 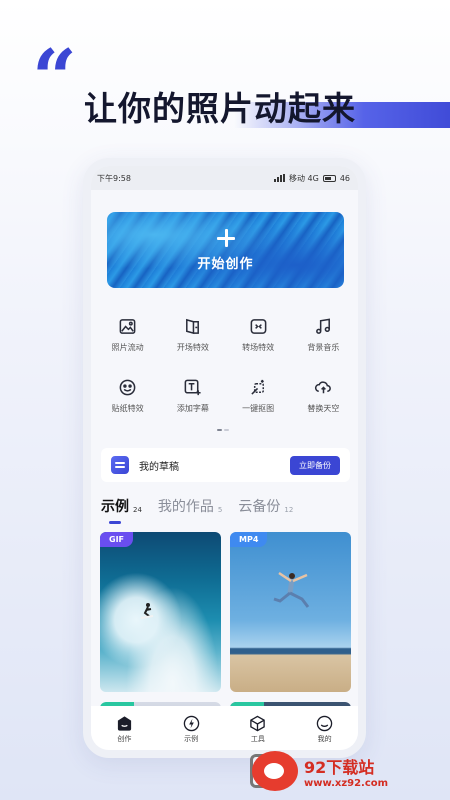 What do you see at coordinates (346, 783) in the screenshot?
I see `watermark-url: www.xz92.com` at bounding box center [346, 783].